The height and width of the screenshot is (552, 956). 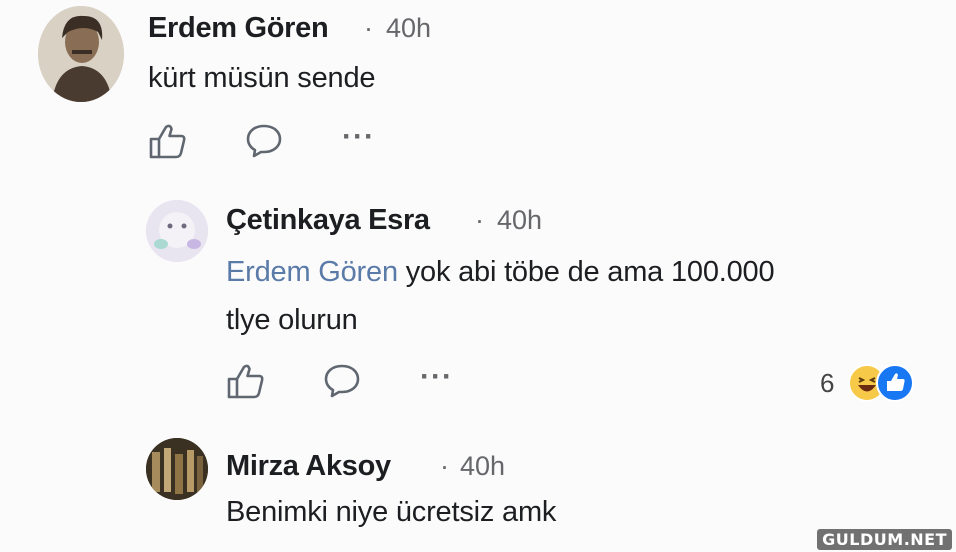 I want to click on comment-text-line-1: Erdem Gören yok abi töbe de ama 100.000, so click(x=500, y=272).